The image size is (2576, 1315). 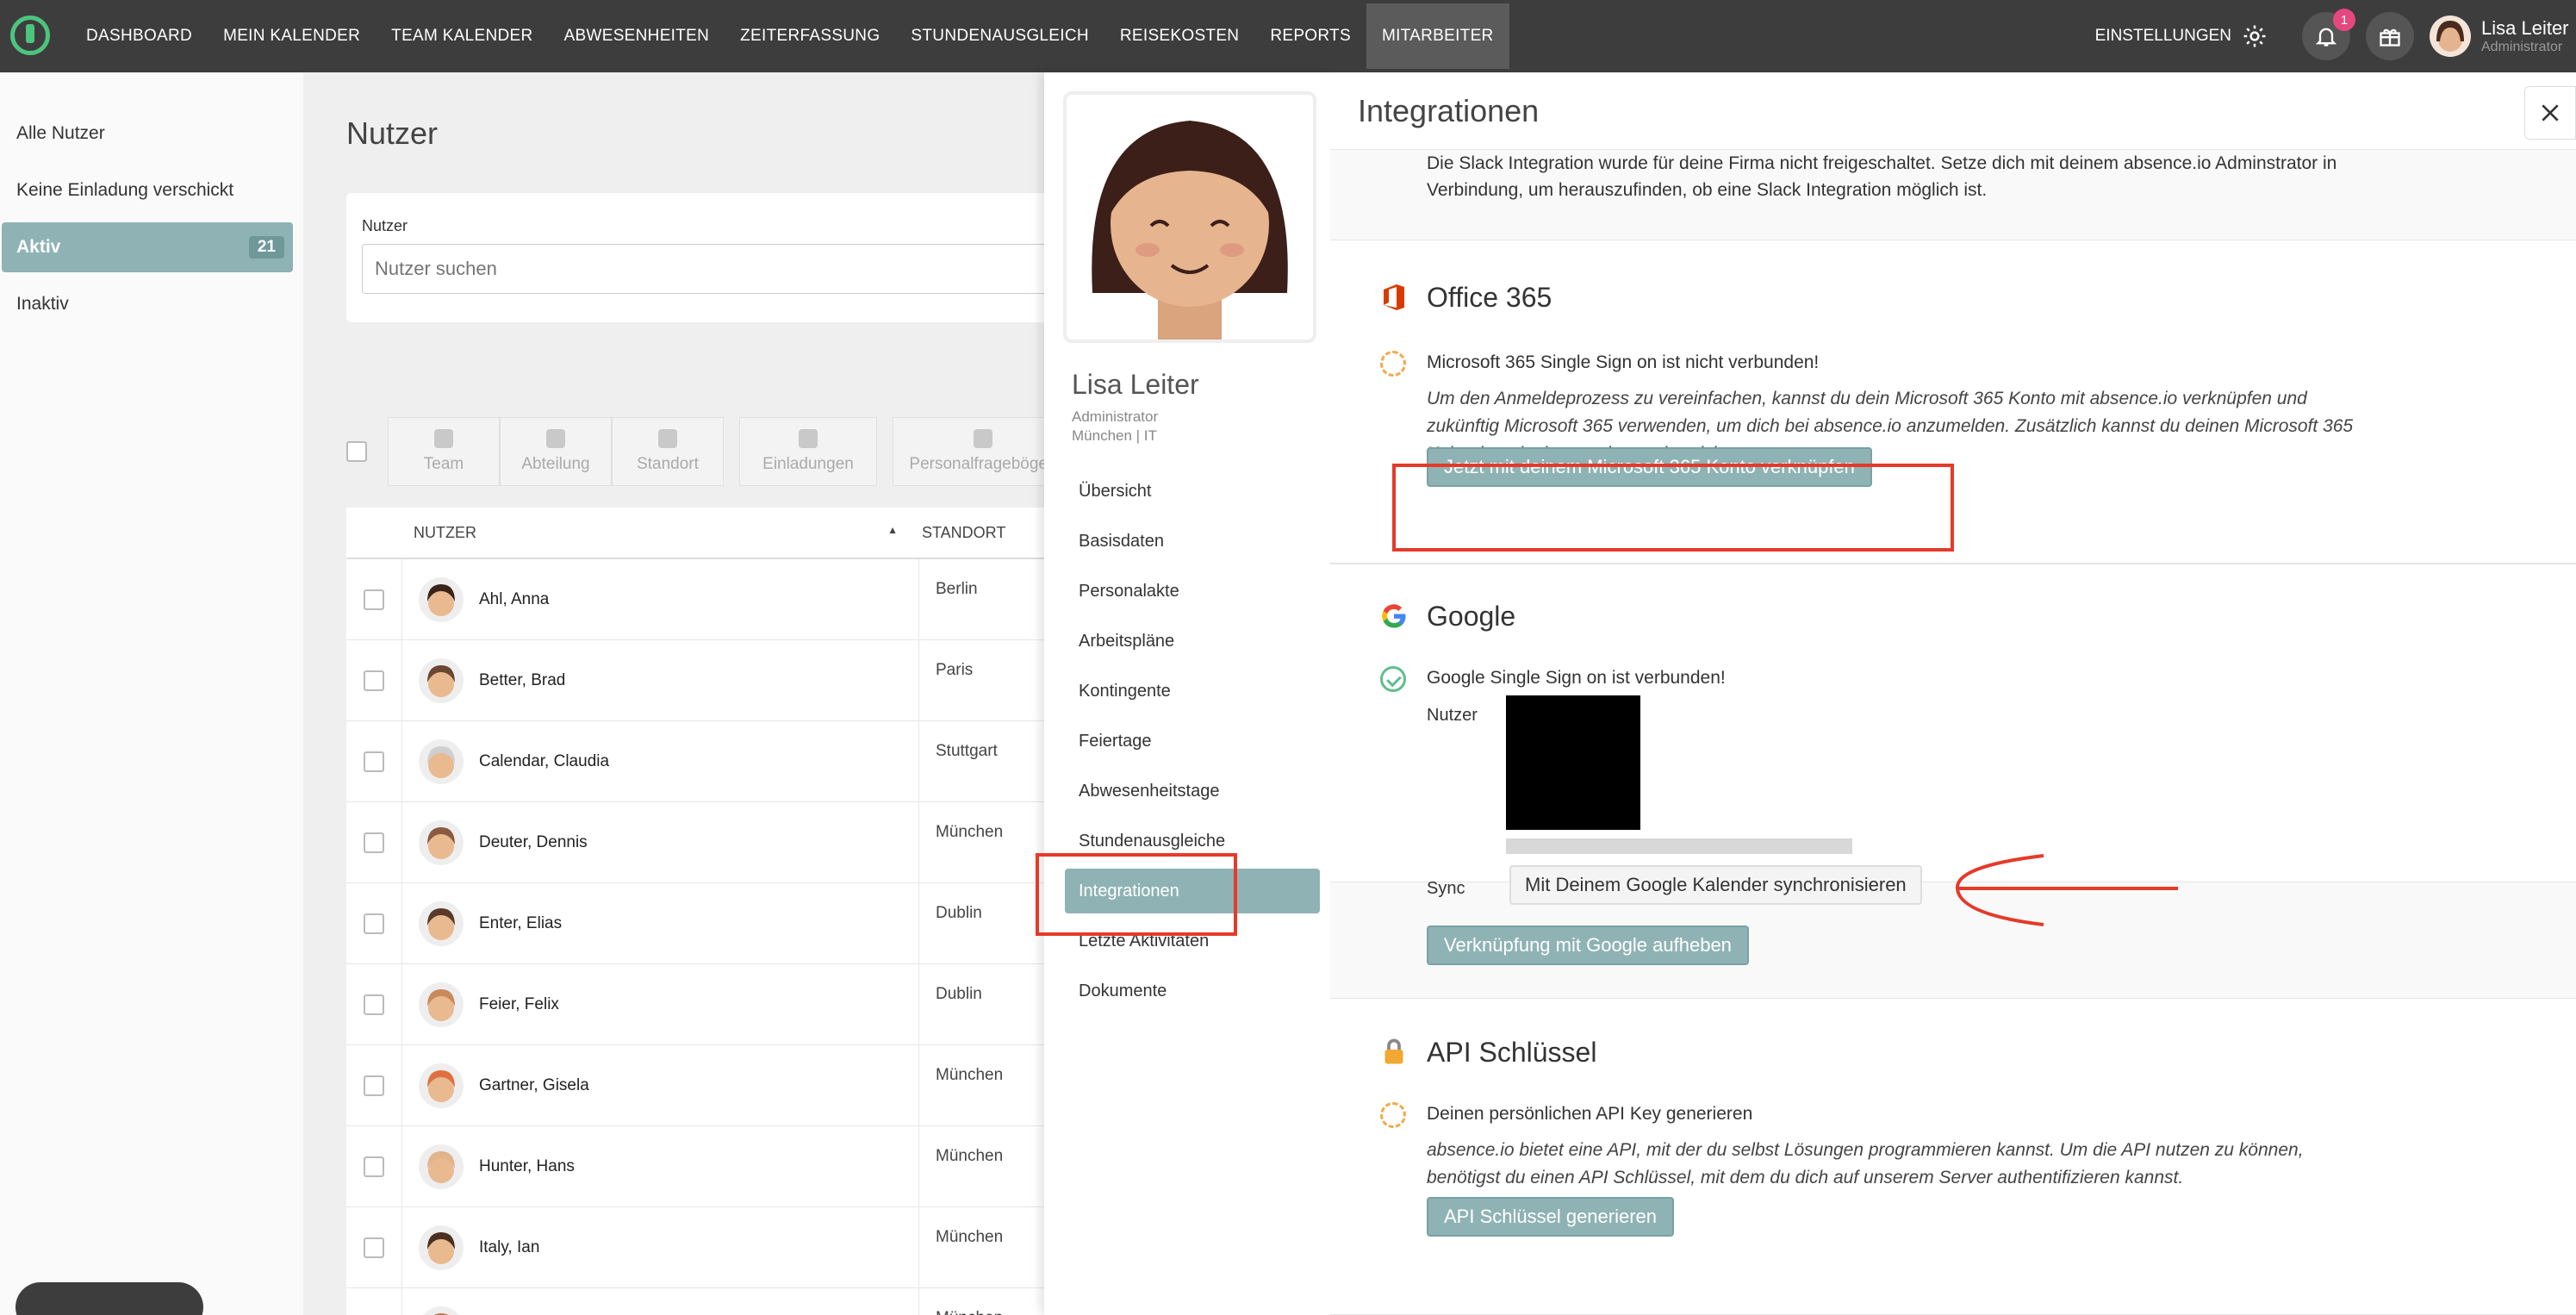 What do you see at coordinates (717, 1301) in the screenshot?
I see `table-row: Johnson, JuliaMünchen` at bounding box center [717, 1301].